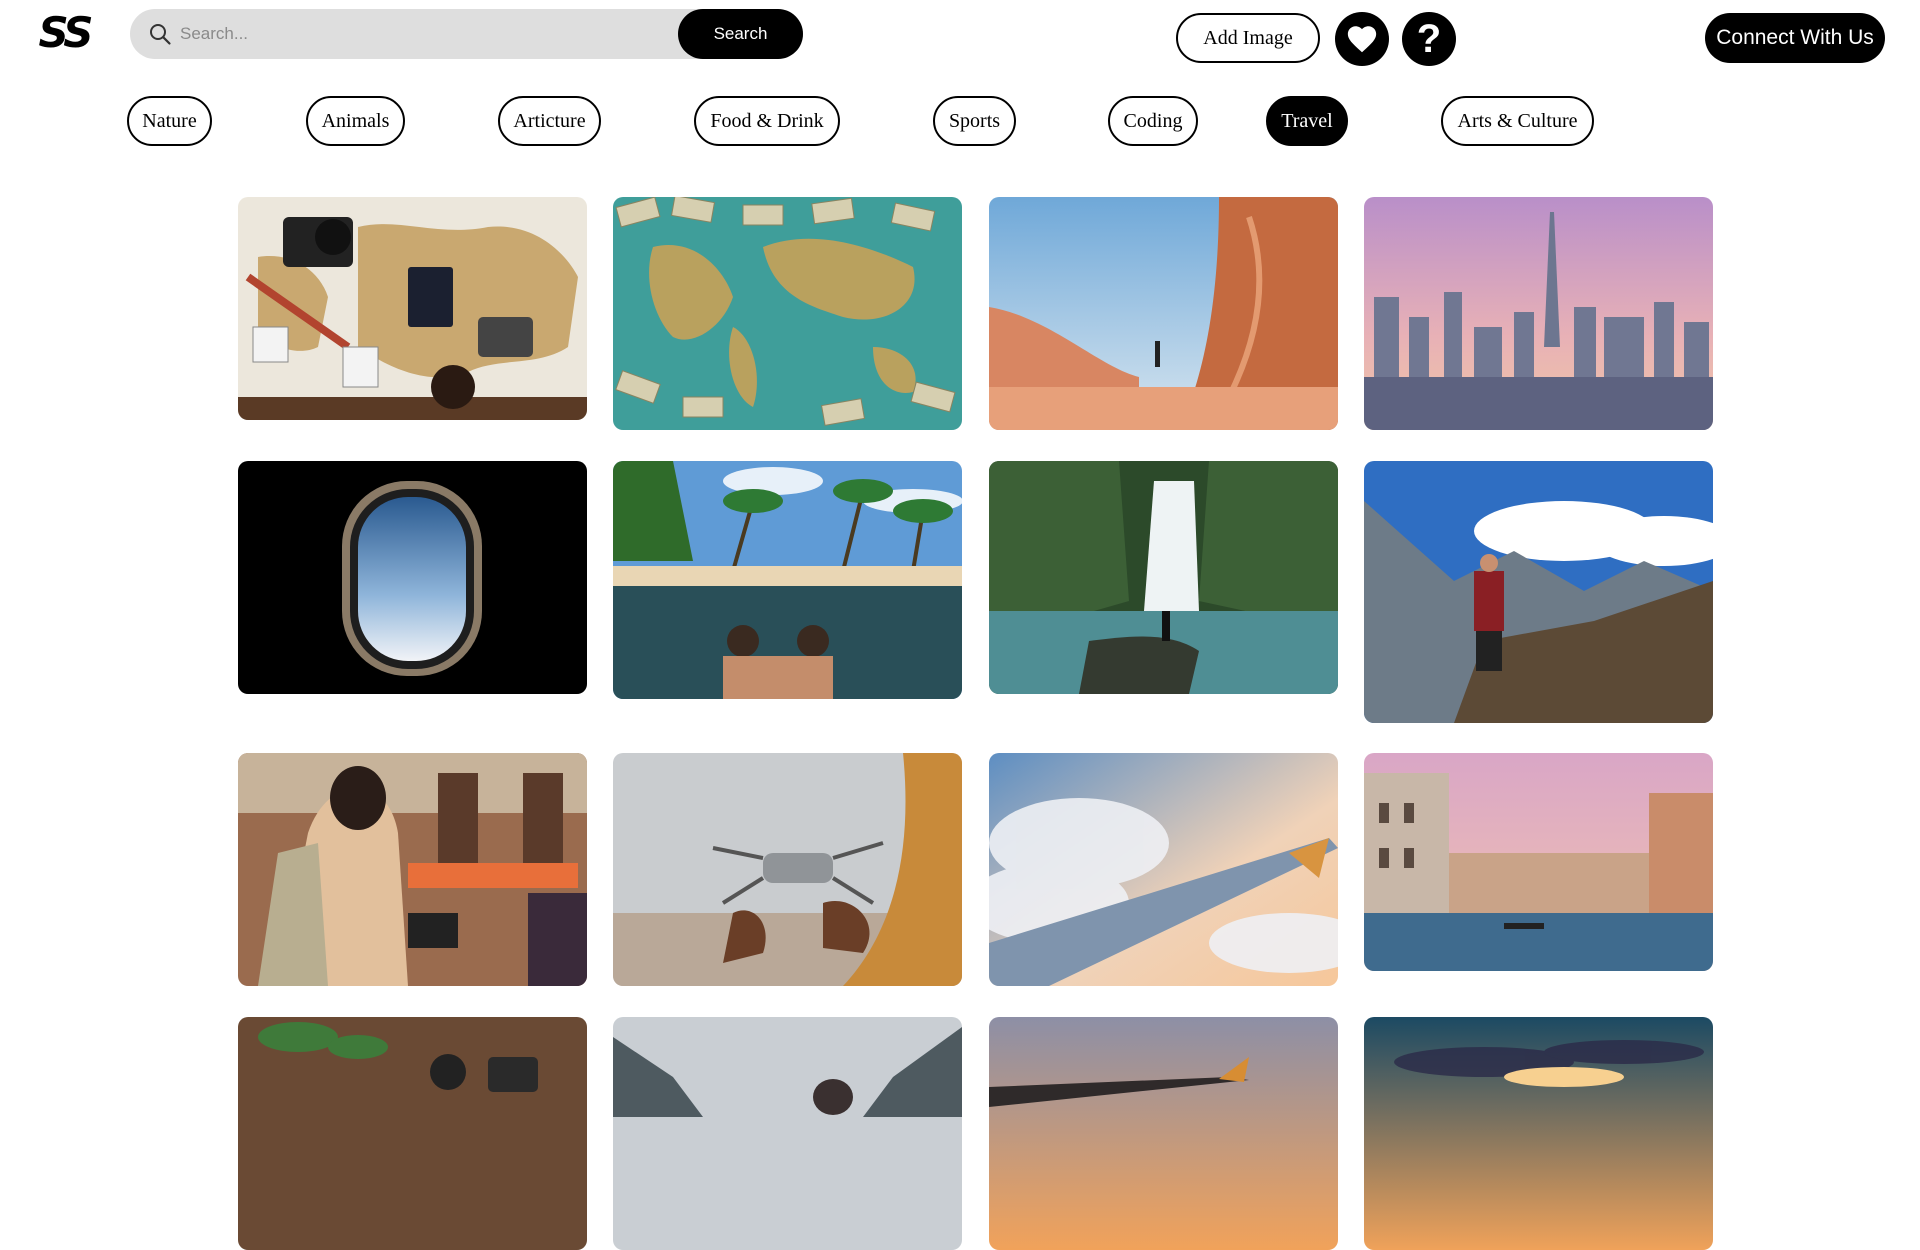  I want to click on gallery-image-airplane-window, so click(412, 577).